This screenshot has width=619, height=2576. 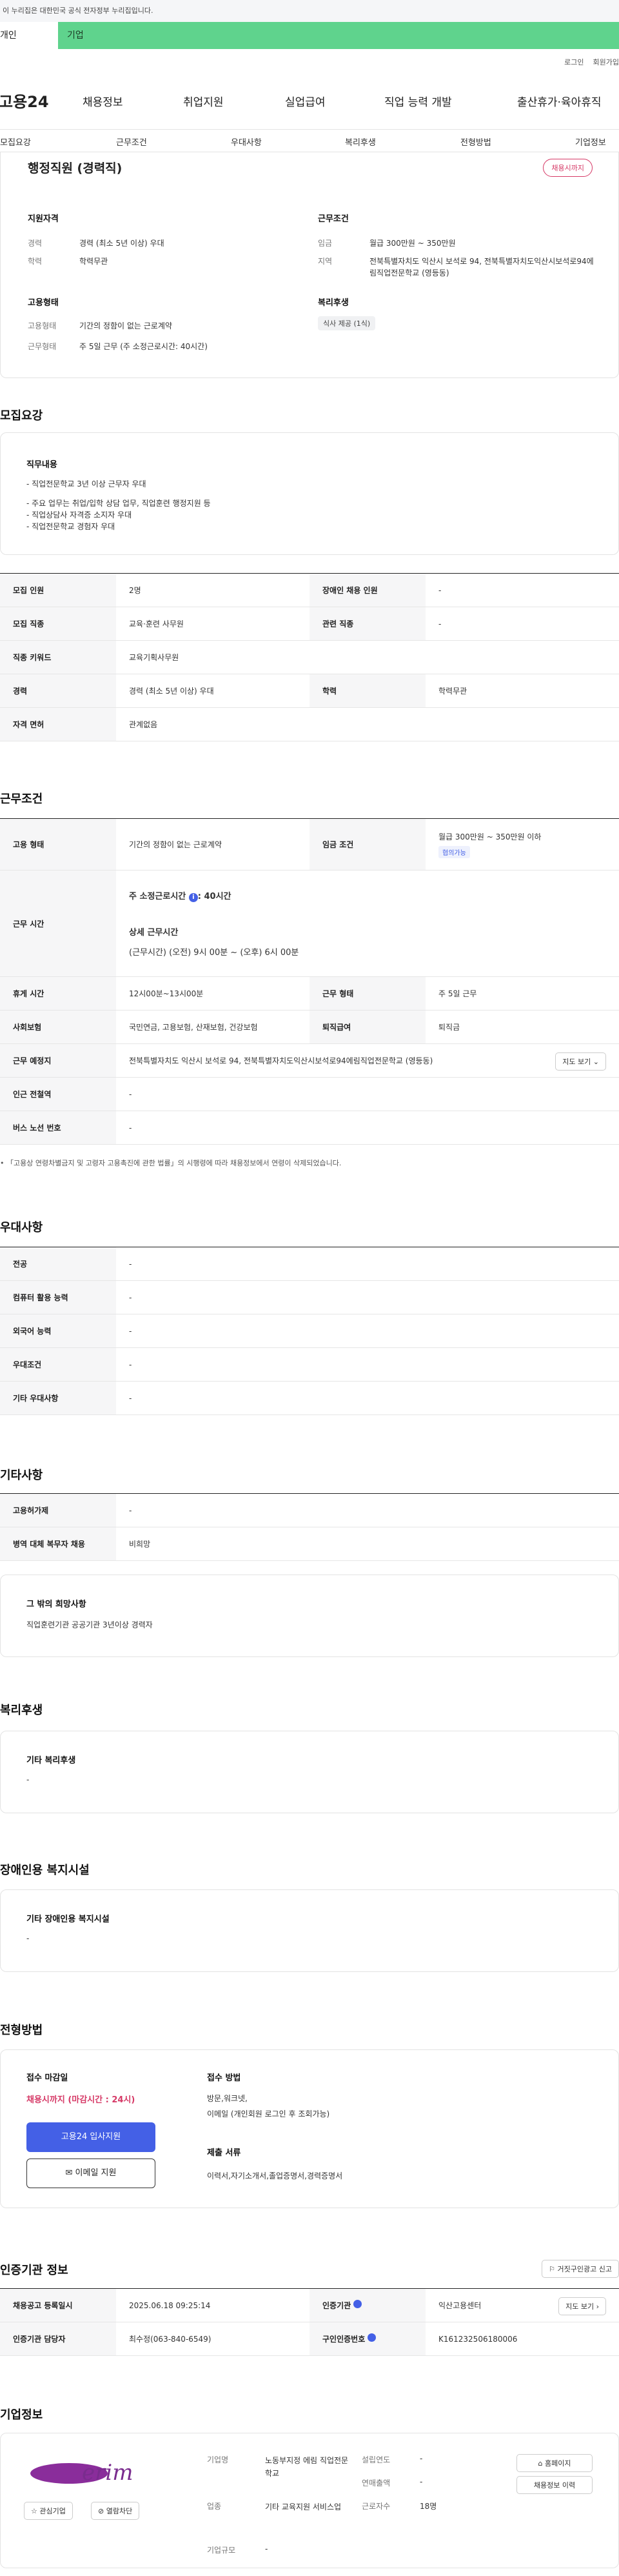 What do you see at coordinates (58, 1027) in the screenshot?
I see `cell-key: 사회보험` at bounding box center [58, 1027].